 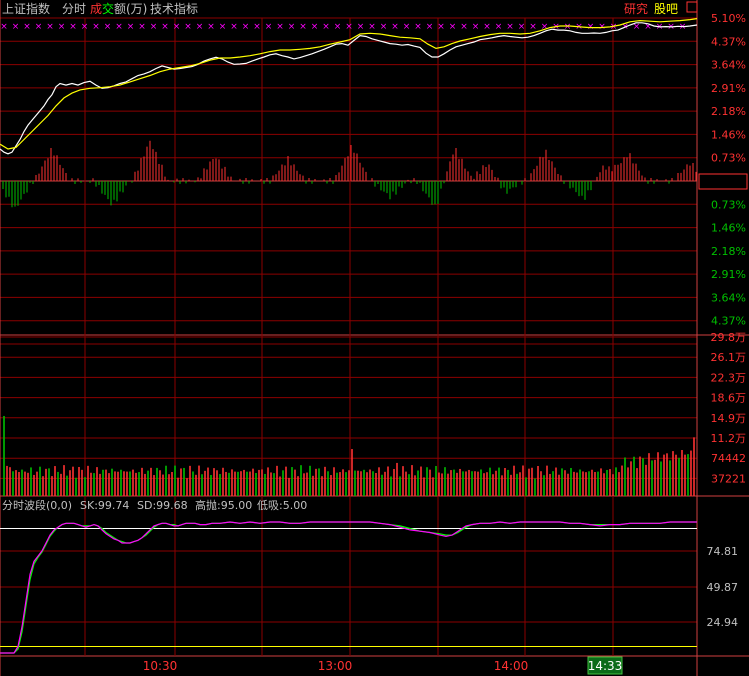 I want to click on tab-fenshi: 分时, so click(x=74, y=9).